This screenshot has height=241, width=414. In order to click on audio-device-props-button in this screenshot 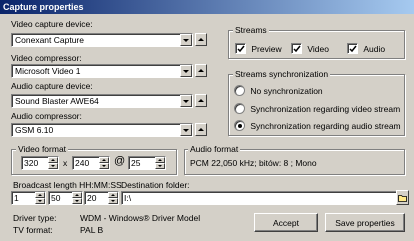, I will do `click(201, 100)`.